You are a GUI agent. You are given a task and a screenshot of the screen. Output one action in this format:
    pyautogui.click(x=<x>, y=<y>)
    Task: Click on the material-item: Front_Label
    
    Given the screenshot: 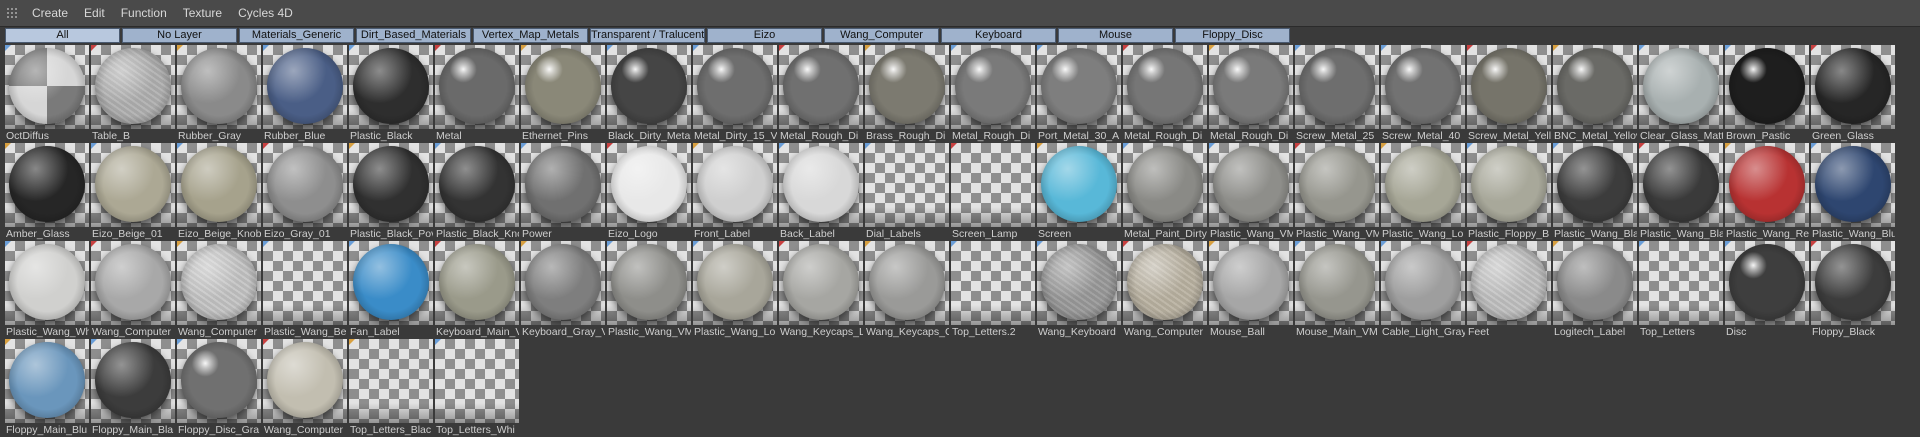 What is the action you would take?
    pyautogui.click(x=735, y=192)
    